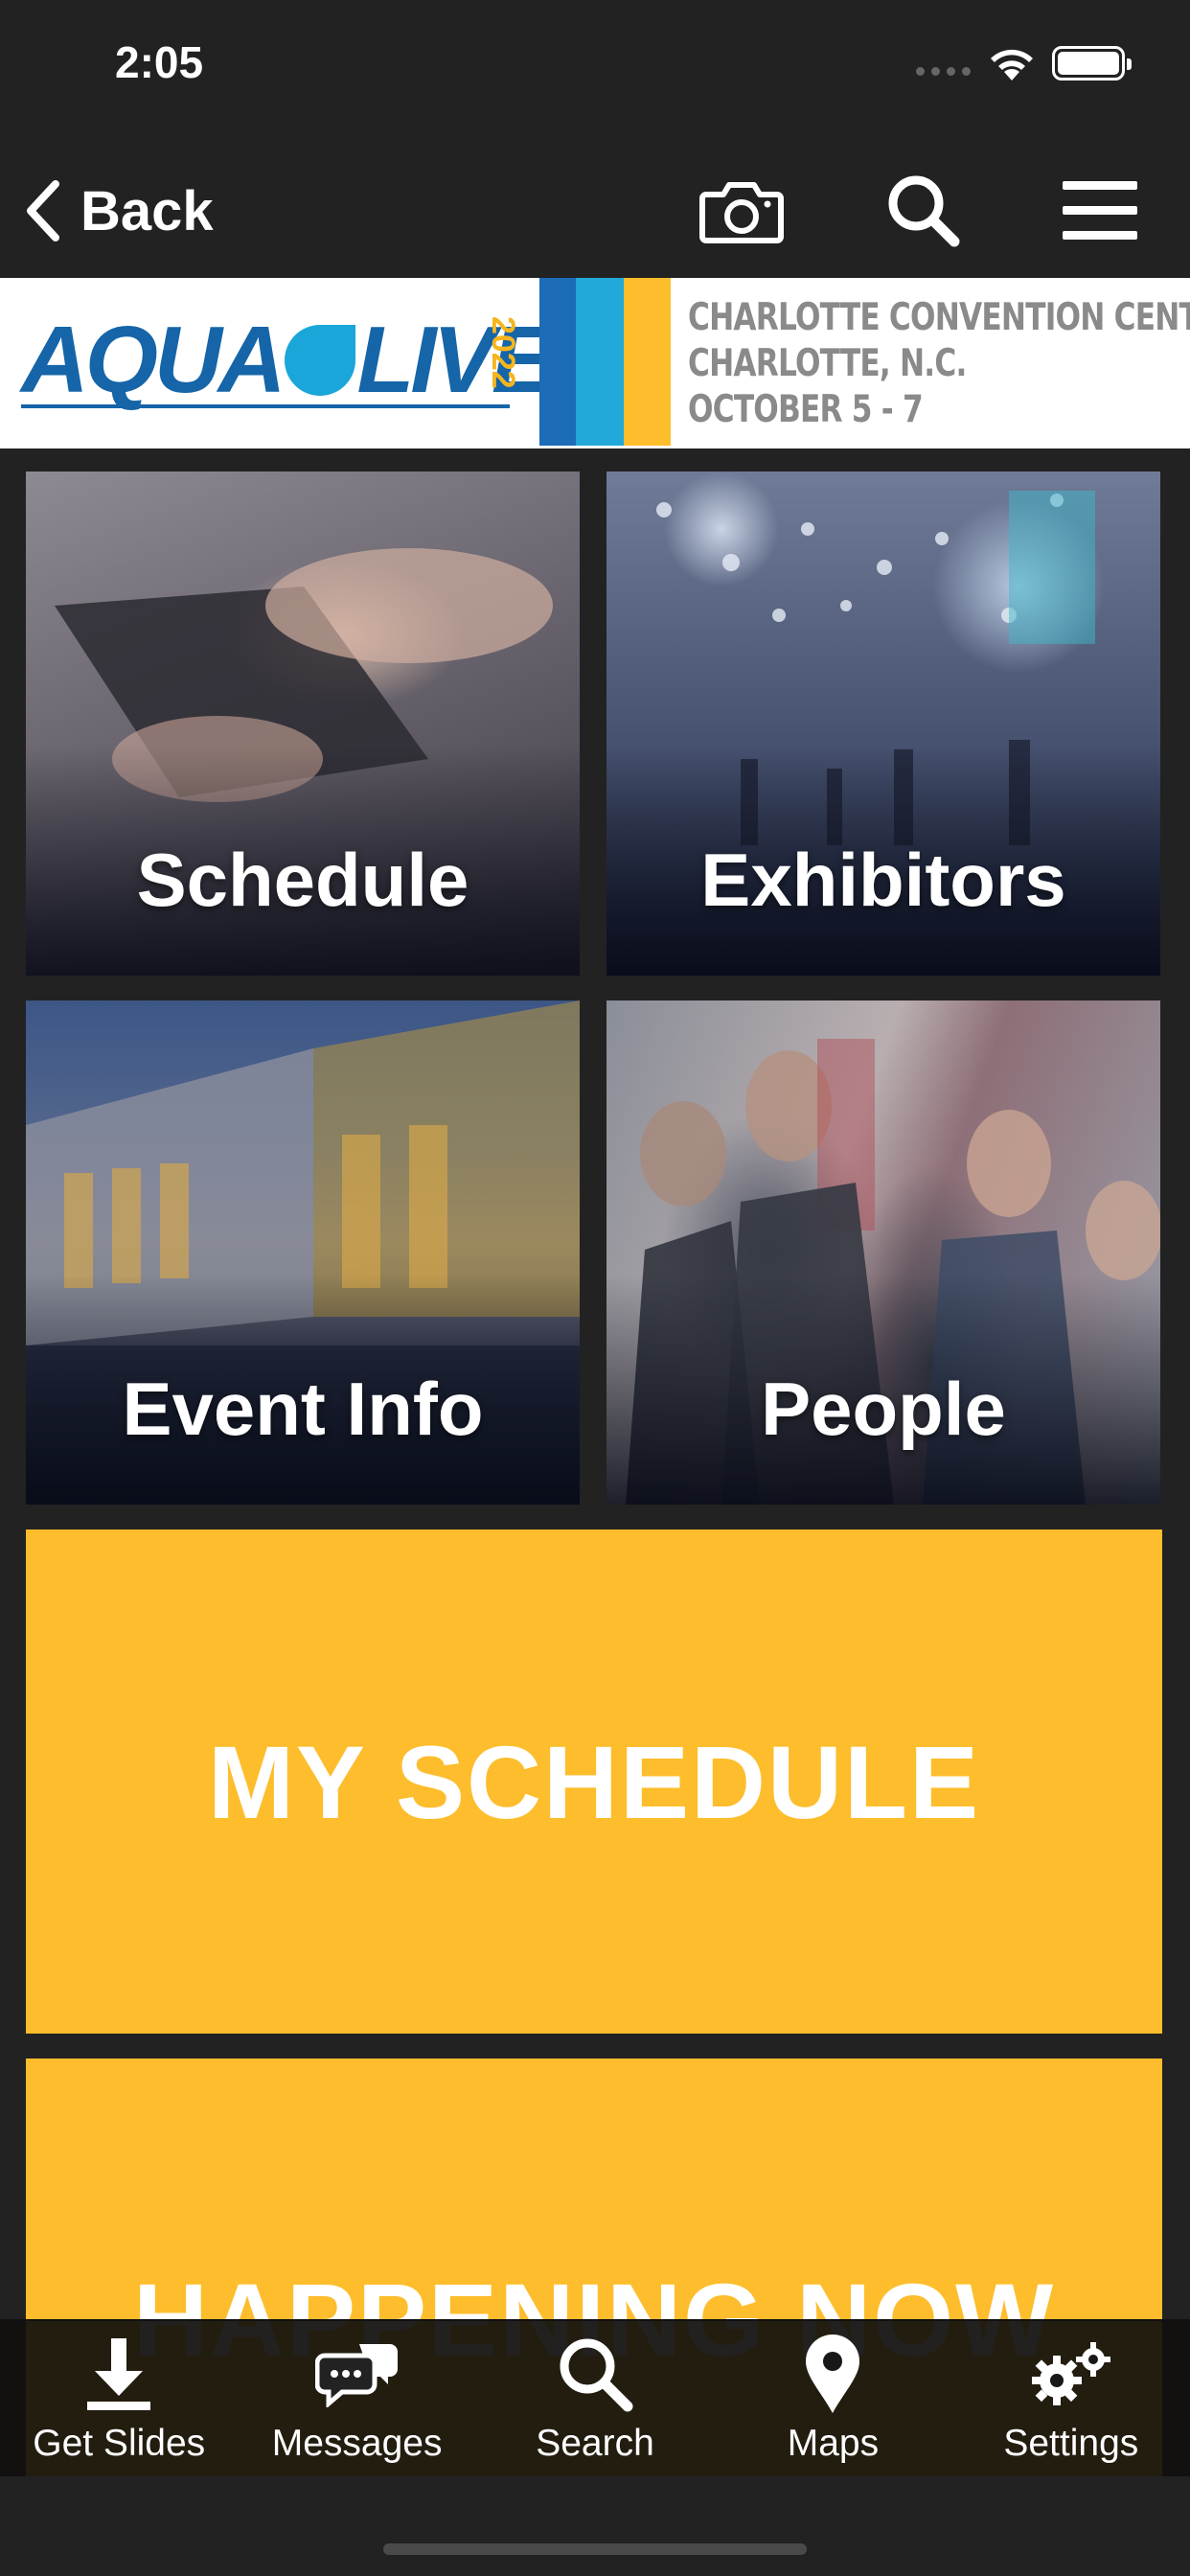 The image size is (1190, 2576). What do you see at coordinates (120, 2443) in the screenshot?
I see `tab-label: Get Slides` at bounding box center [120, 2443].